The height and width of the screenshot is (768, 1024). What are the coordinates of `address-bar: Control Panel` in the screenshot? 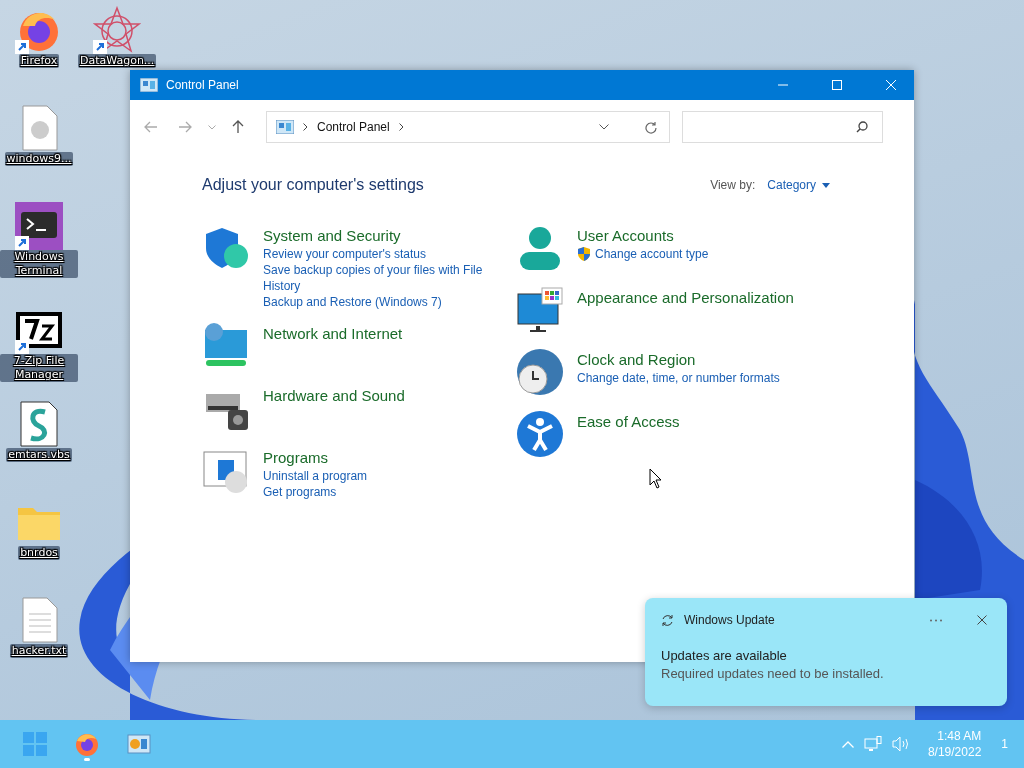 It's located at (468, 127).